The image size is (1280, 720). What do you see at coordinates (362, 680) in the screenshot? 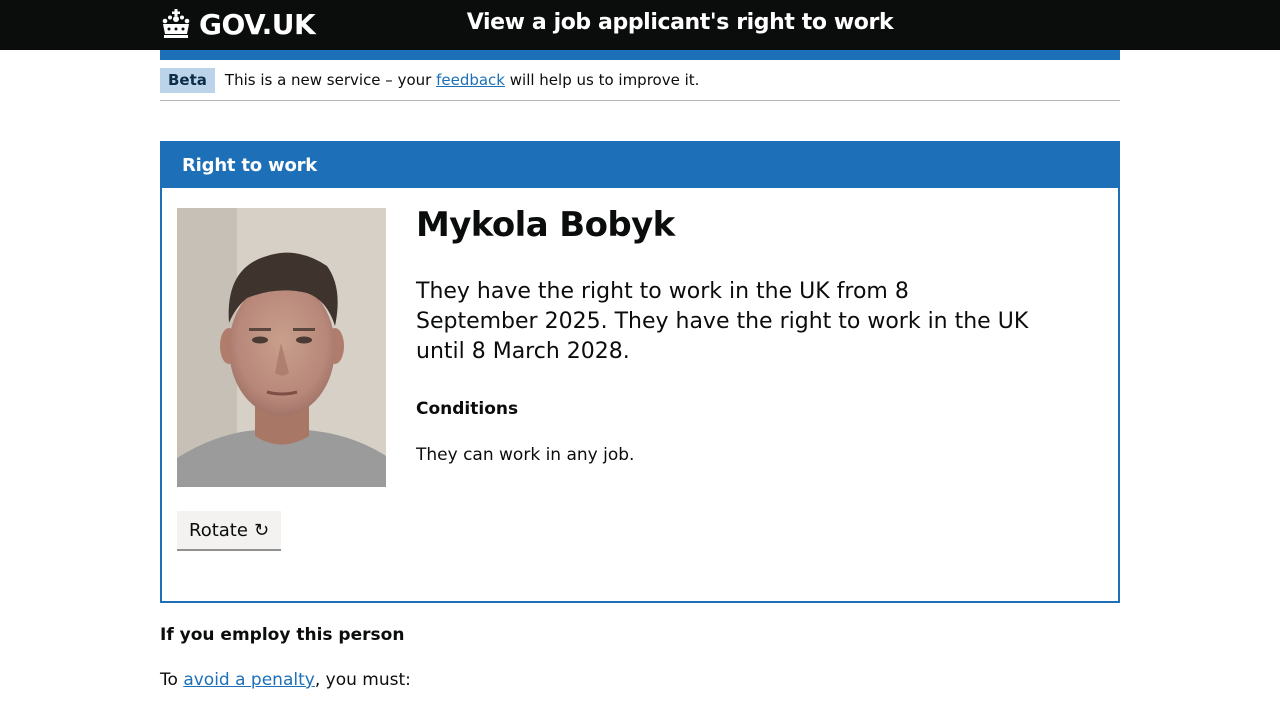
I see `penalty-text-after: , you must:` at bounding box center [362, 680].